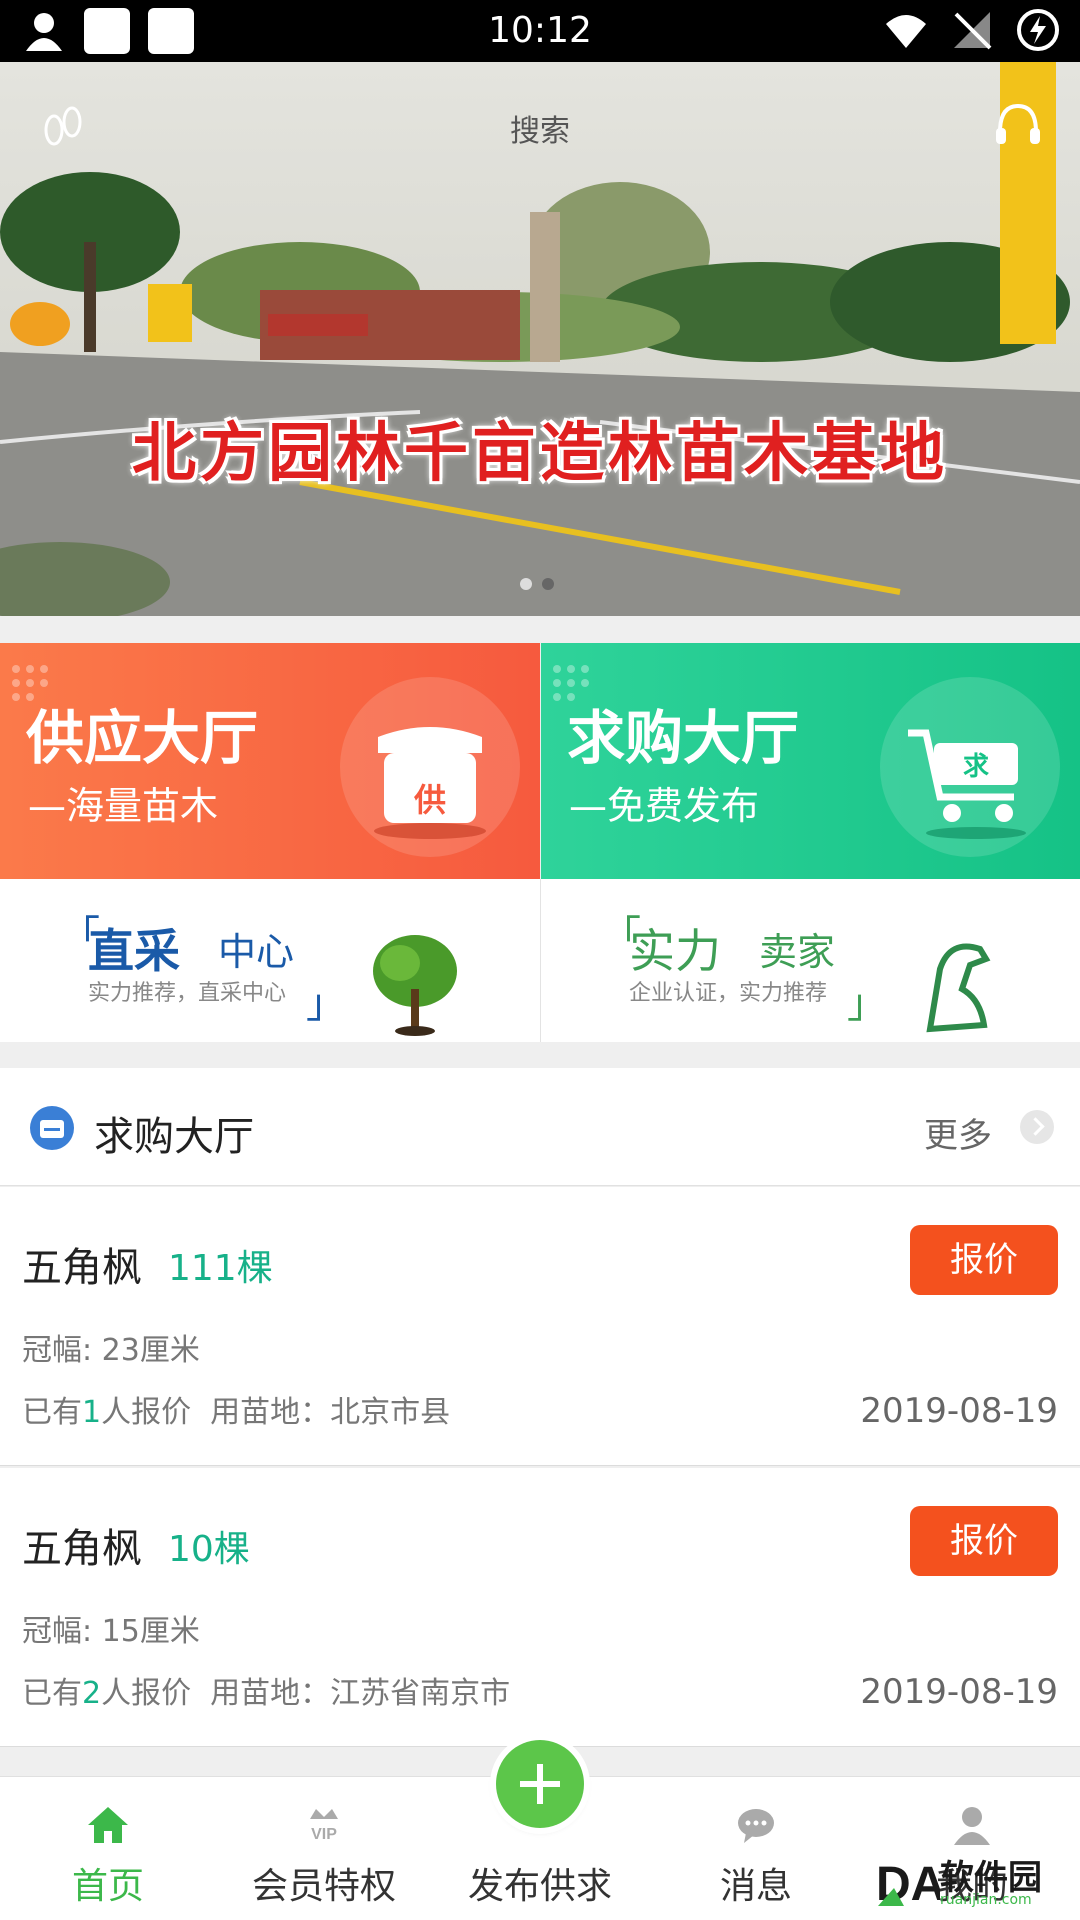 This screenshot has height=1920, width=1080. I want to click on carousel-indicator, so click(537, 584).